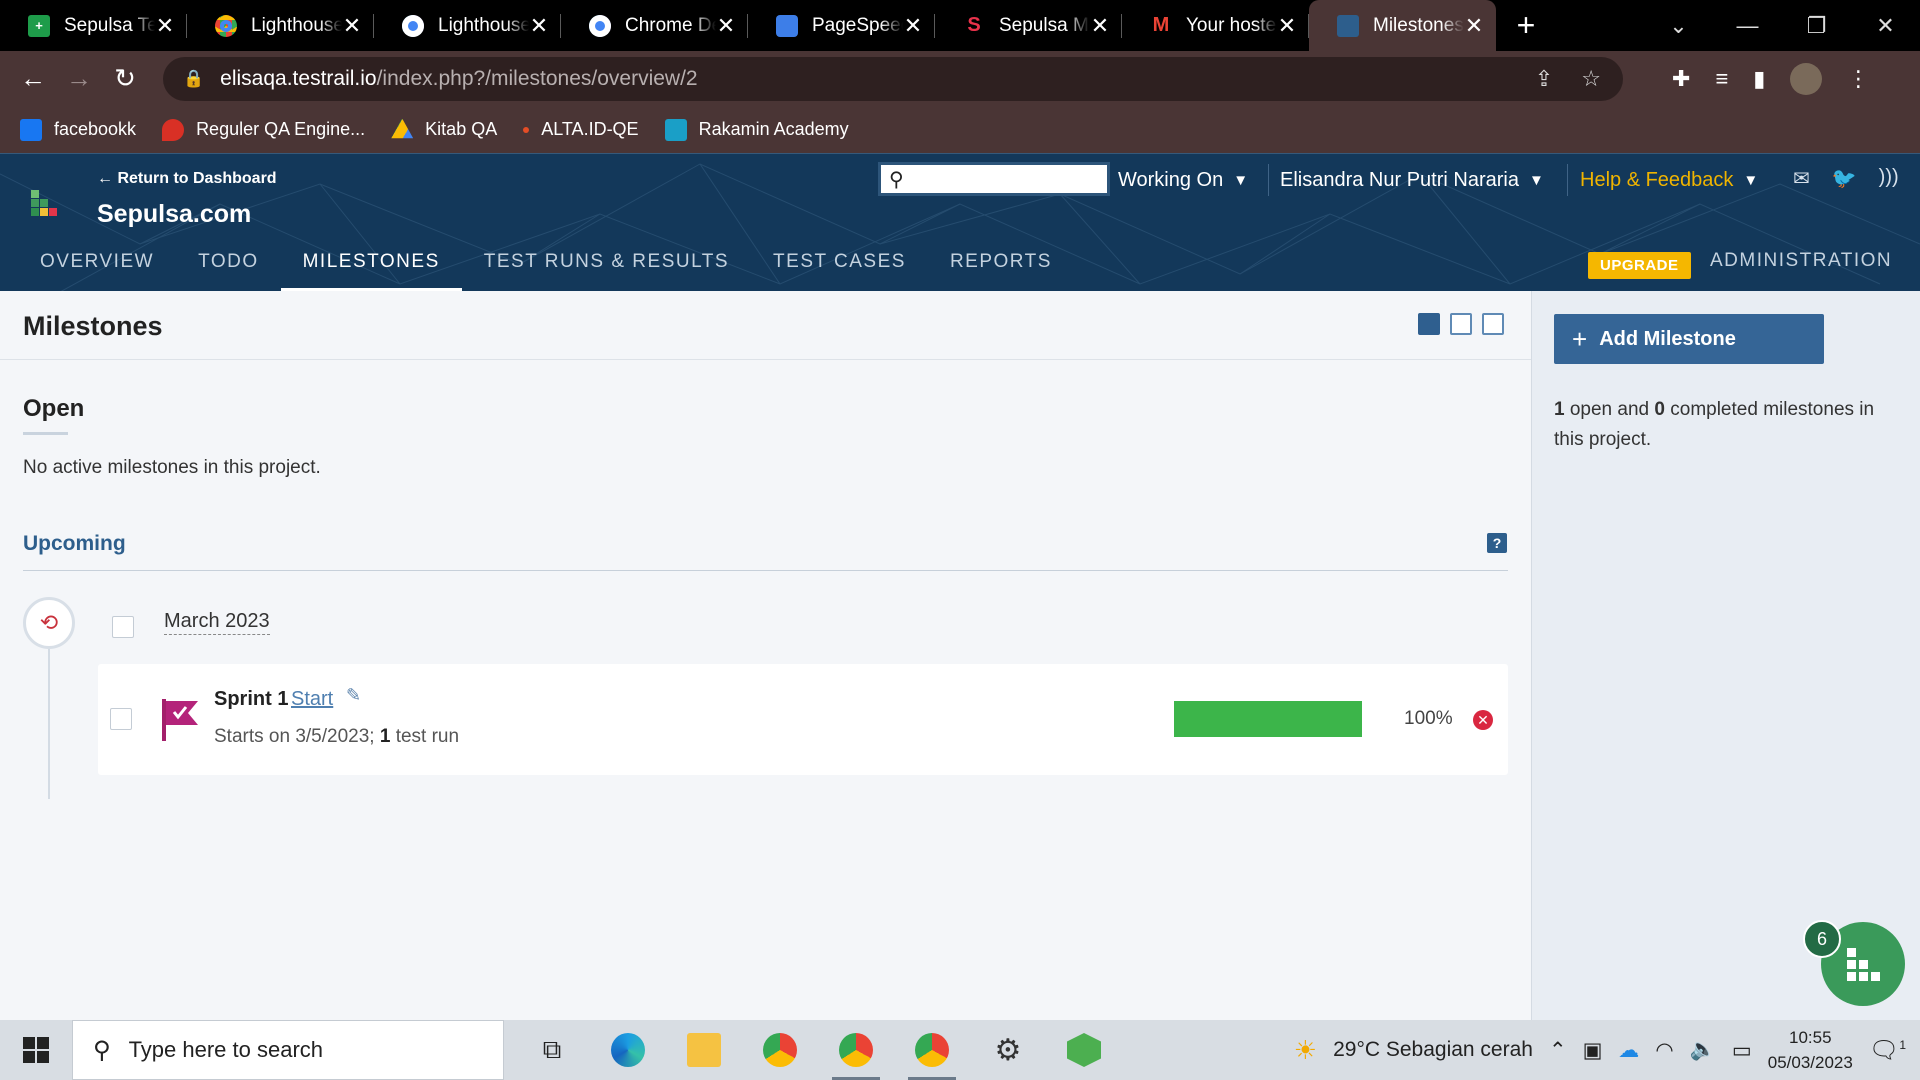 The image size is (1920, 1080). I want to click on tab-test-runs-results: TEST RUNS & RESULTS, so click(606, 266).